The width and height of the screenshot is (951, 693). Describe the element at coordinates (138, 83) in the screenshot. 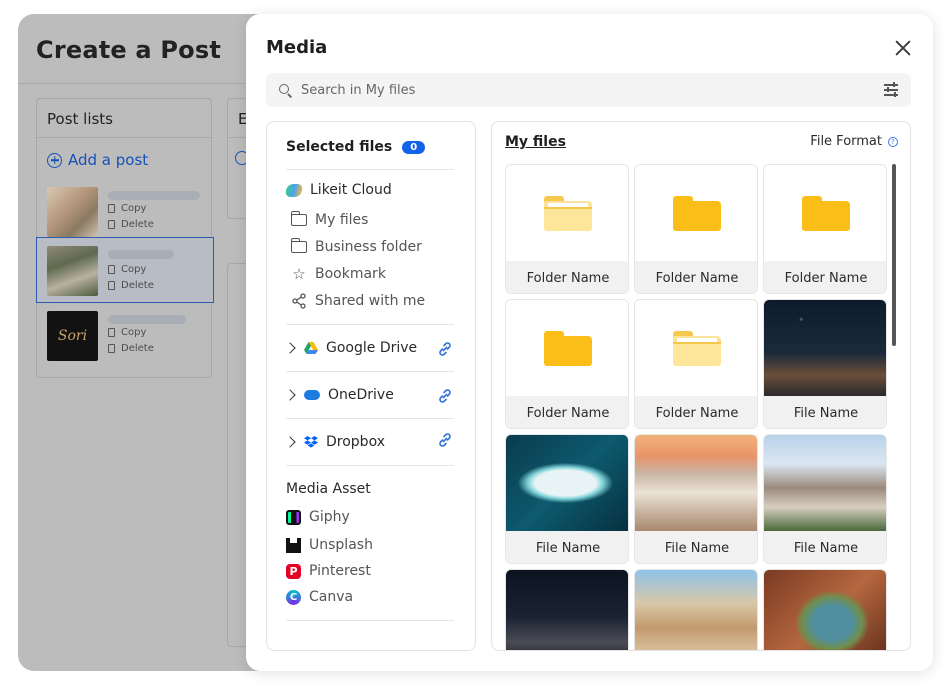

I see `title-divider` at that location.